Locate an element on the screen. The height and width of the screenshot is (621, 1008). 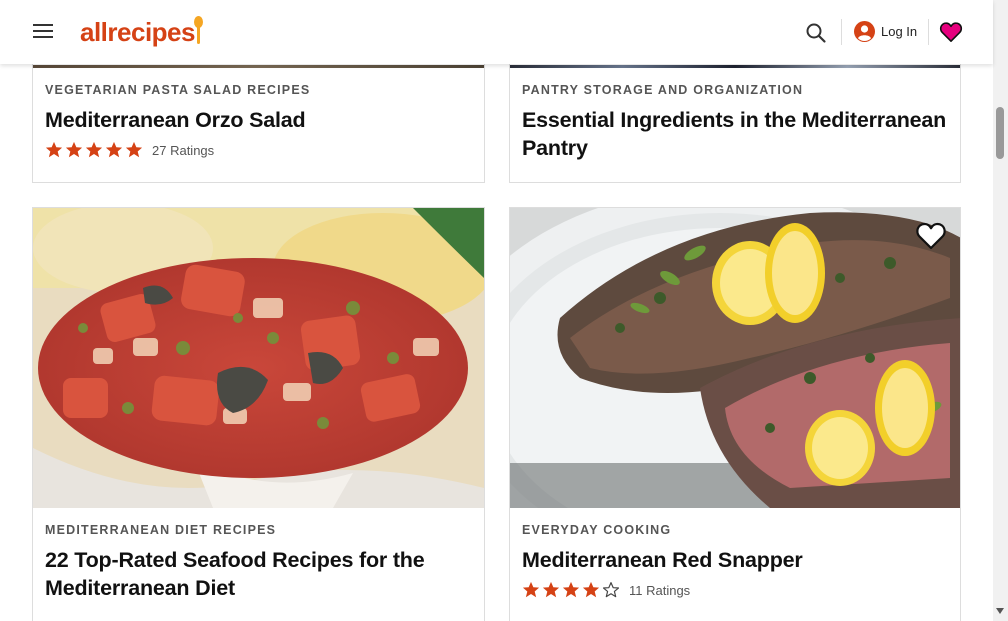
card-category: PANTRY STORAGE AND ORGANIZATION is located at coordinates (663, 90).